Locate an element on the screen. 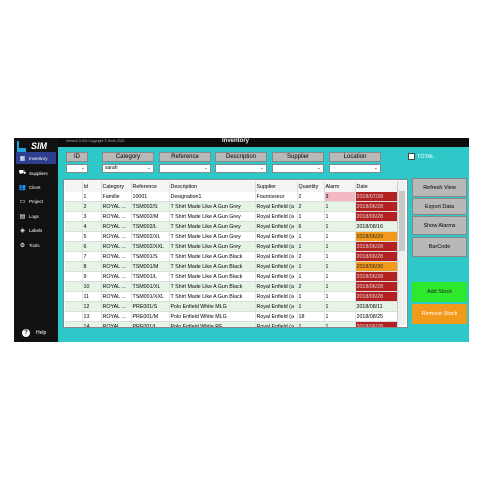 This screenshot has width=500, height=500. filter-category-select: sarah ⌄ is located at coordinates (128, 168).